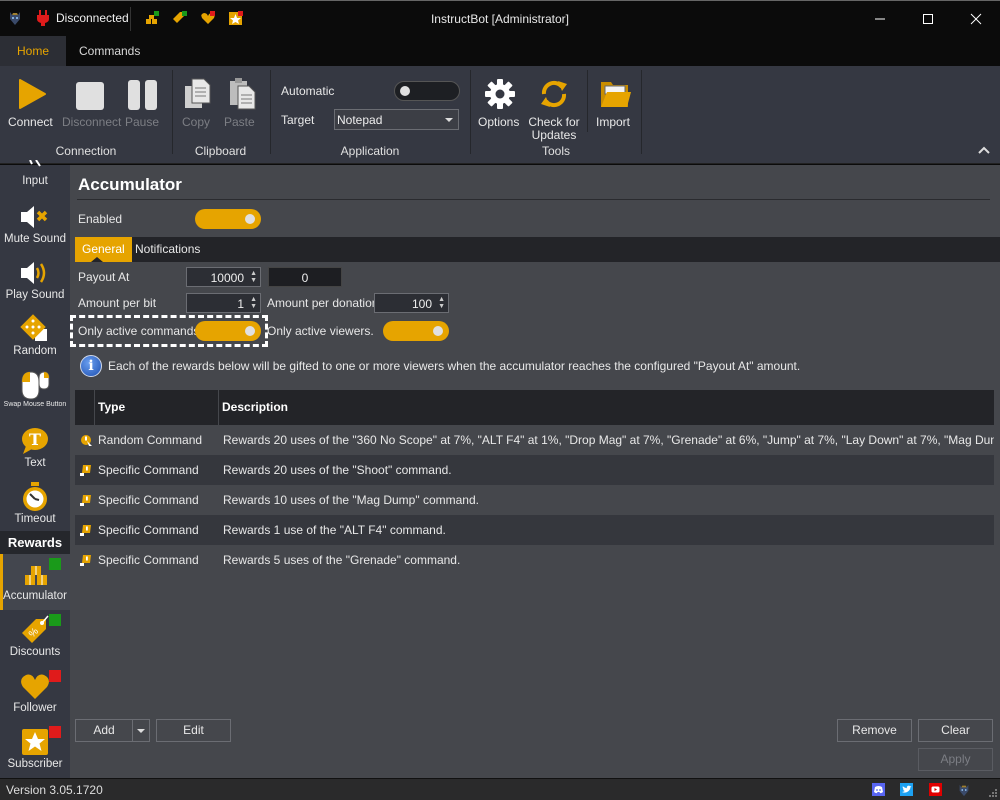 The height and width of the screenshot is (800, 1000). I want to click on sidebar-item-random: Random, so click(35, 335).